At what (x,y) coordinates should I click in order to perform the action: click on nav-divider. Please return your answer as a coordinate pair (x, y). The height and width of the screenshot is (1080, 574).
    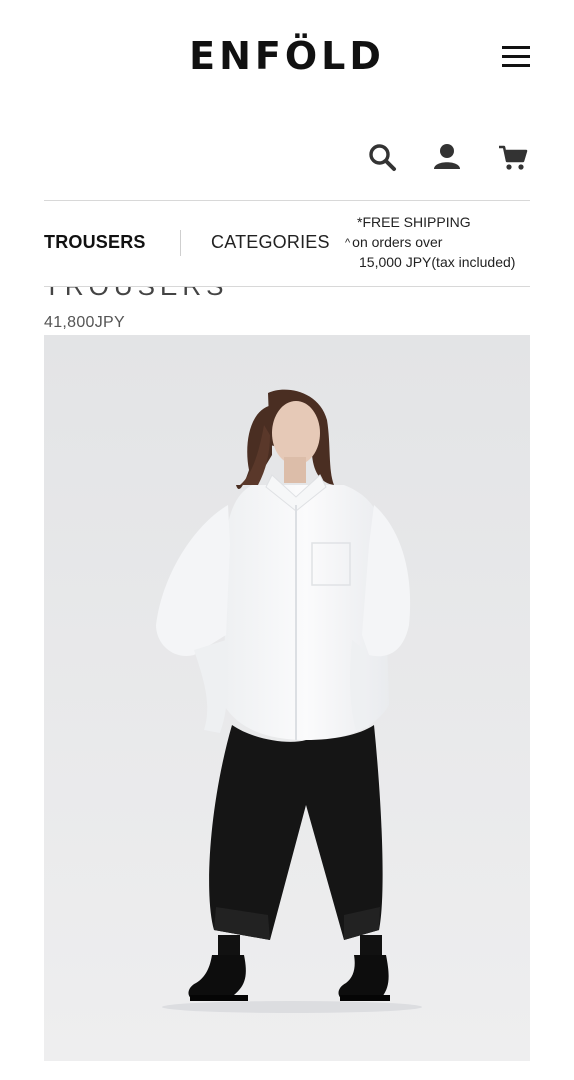
    Looking at the image, I should click on (180, 243).